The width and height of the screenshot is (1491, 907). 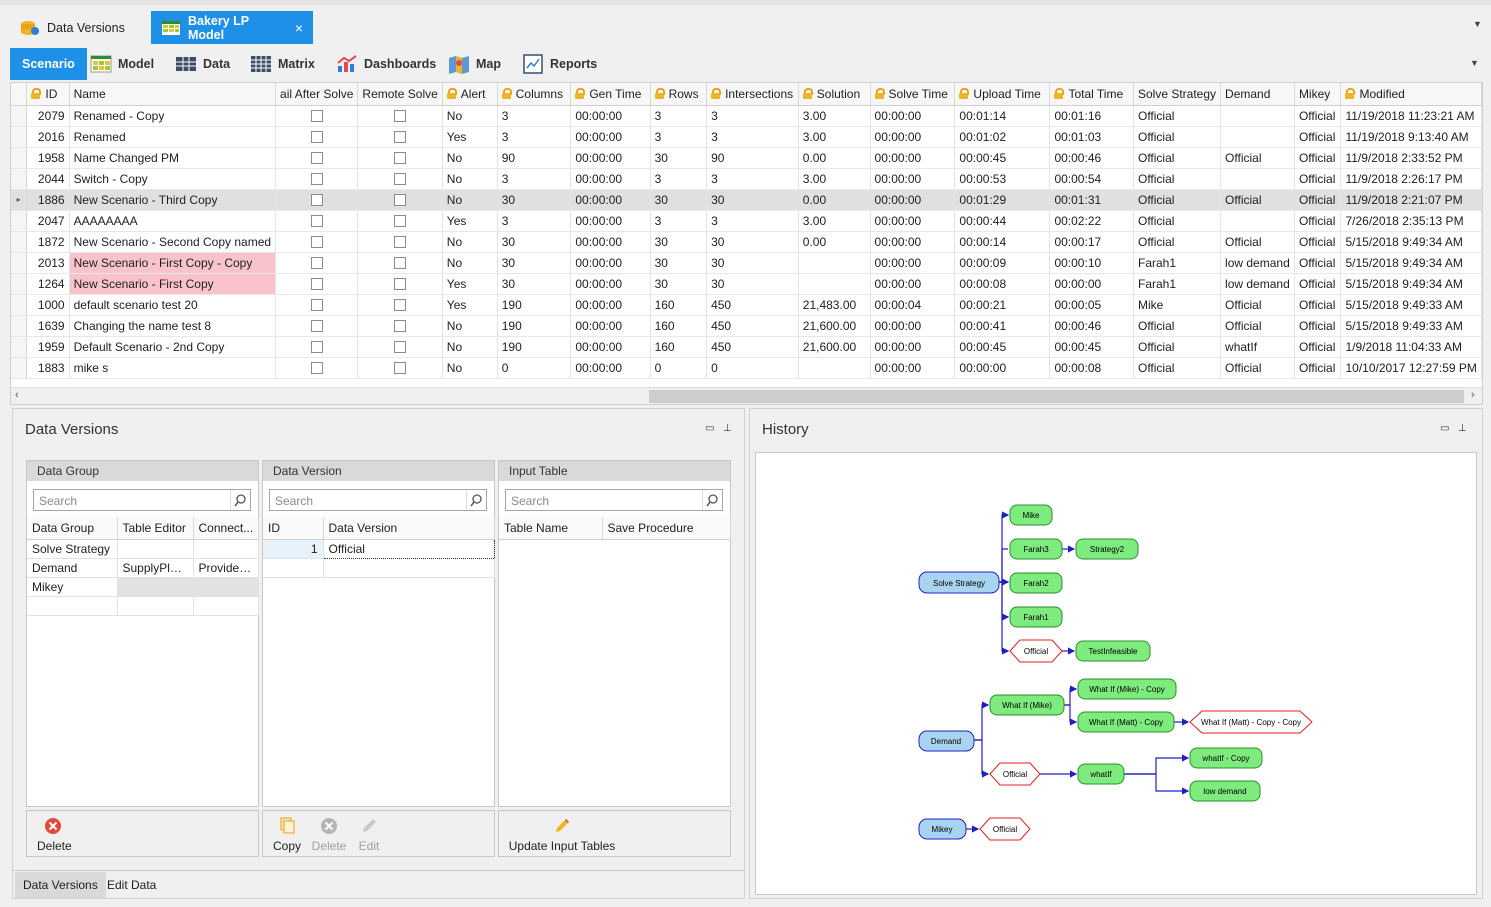 I want to click on pin-icon: ⊥, so click(x=727, y=428).